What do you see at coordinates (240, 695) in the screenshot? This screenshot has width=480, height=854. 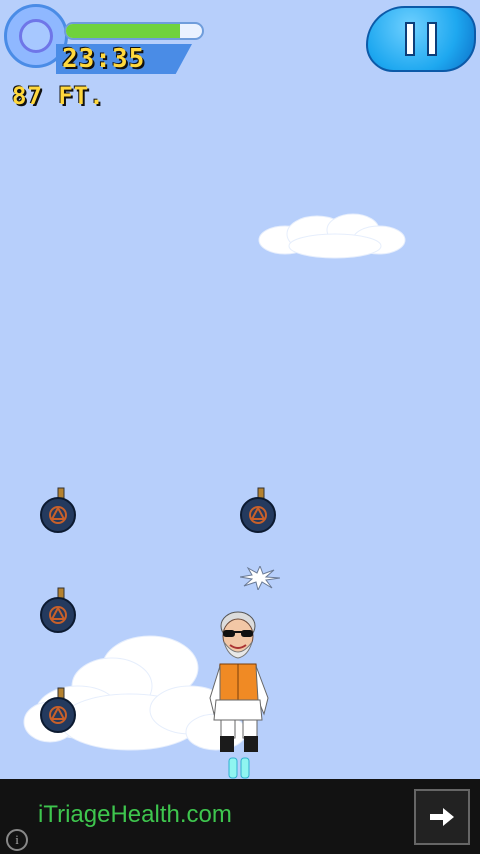 I see `player-character` at bounding box center [240, 695].